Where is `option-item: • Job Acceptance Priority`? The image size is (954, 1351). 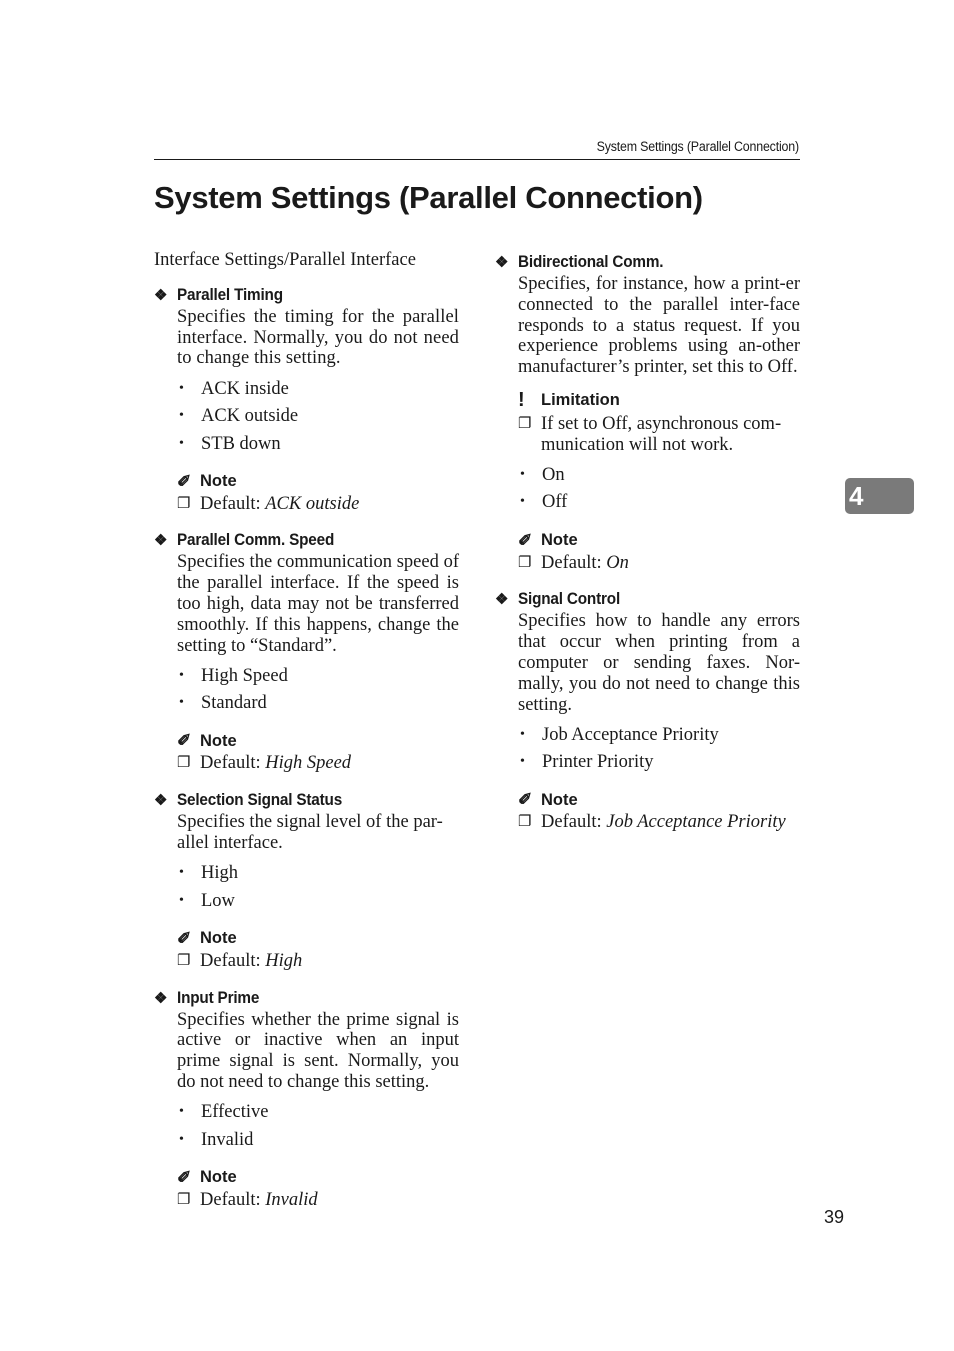
option-item: • Job Acceptance Priority is located at coordinates (619, 734).